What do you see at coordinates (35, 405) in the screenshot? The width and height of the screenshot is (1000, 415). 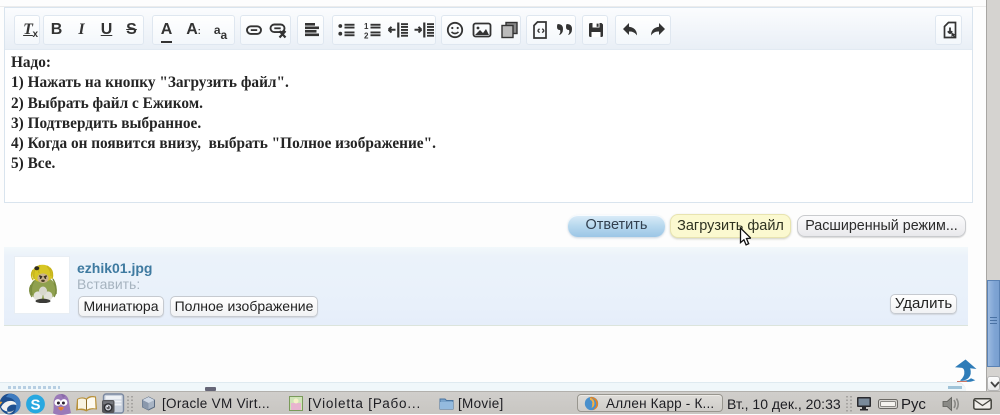 I see `svg-text: S` at bounding box center [35, 405].